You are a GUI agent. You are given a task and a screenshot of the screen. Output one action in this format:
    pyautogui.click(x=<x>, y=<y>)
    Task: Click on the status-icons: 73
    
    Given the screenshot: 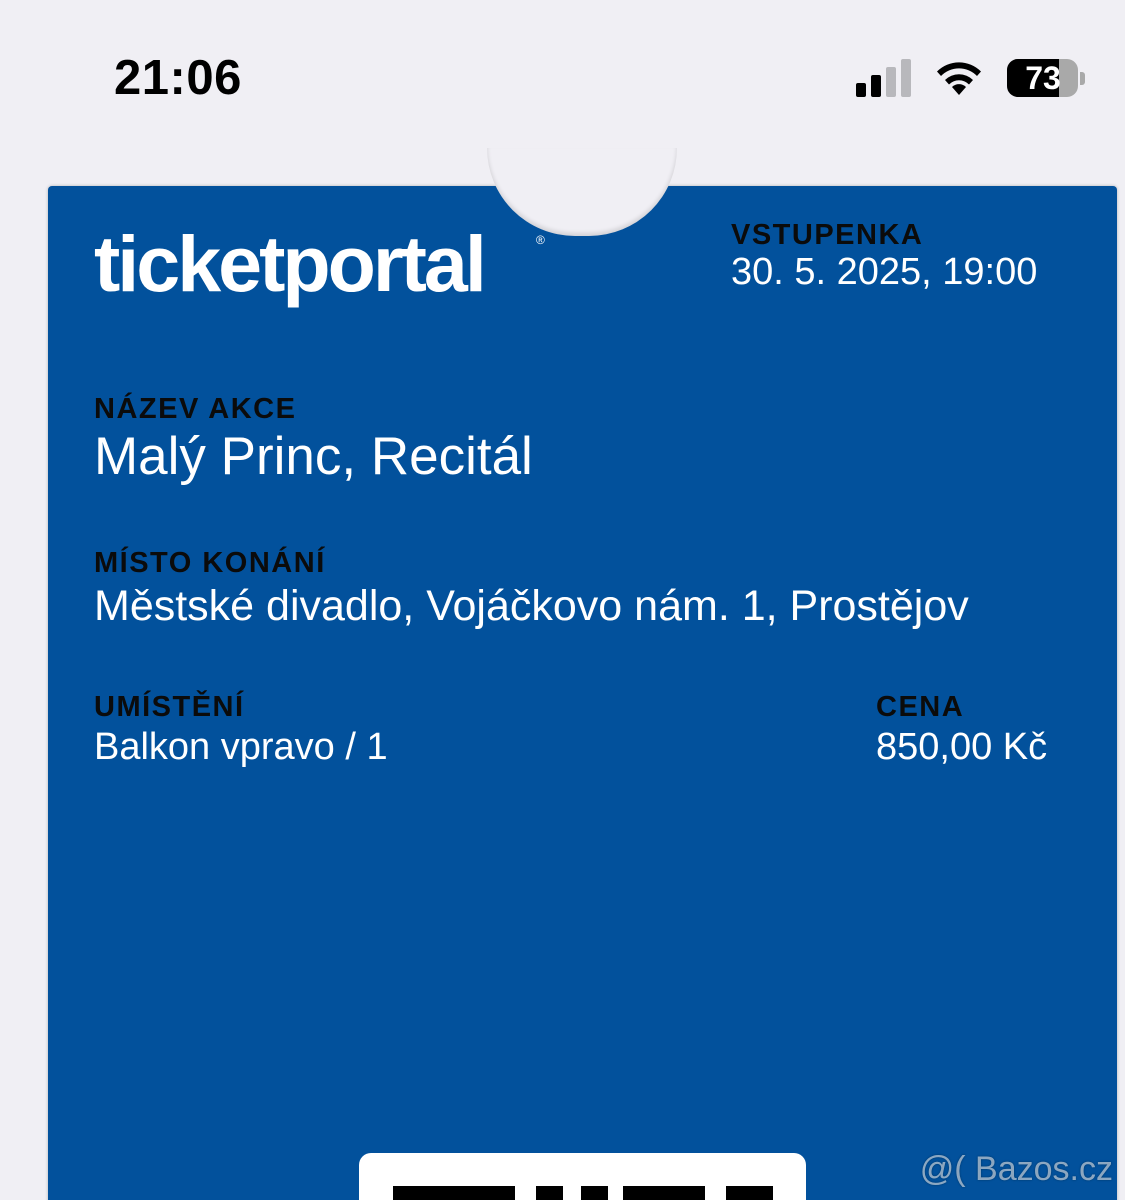 What is the action you would take?
    pyautogui.click(x=970, y=78)
    